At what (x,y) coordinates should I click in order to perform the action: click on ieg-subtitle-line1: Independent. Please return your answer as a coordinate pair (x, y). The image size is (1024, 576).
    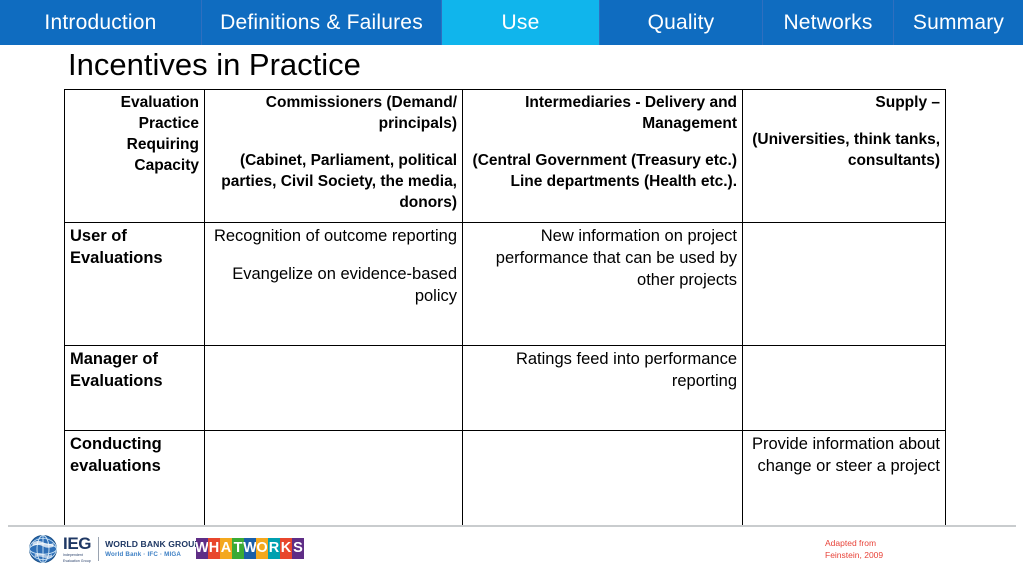
    Looking at the image, I should click on (73, 555).